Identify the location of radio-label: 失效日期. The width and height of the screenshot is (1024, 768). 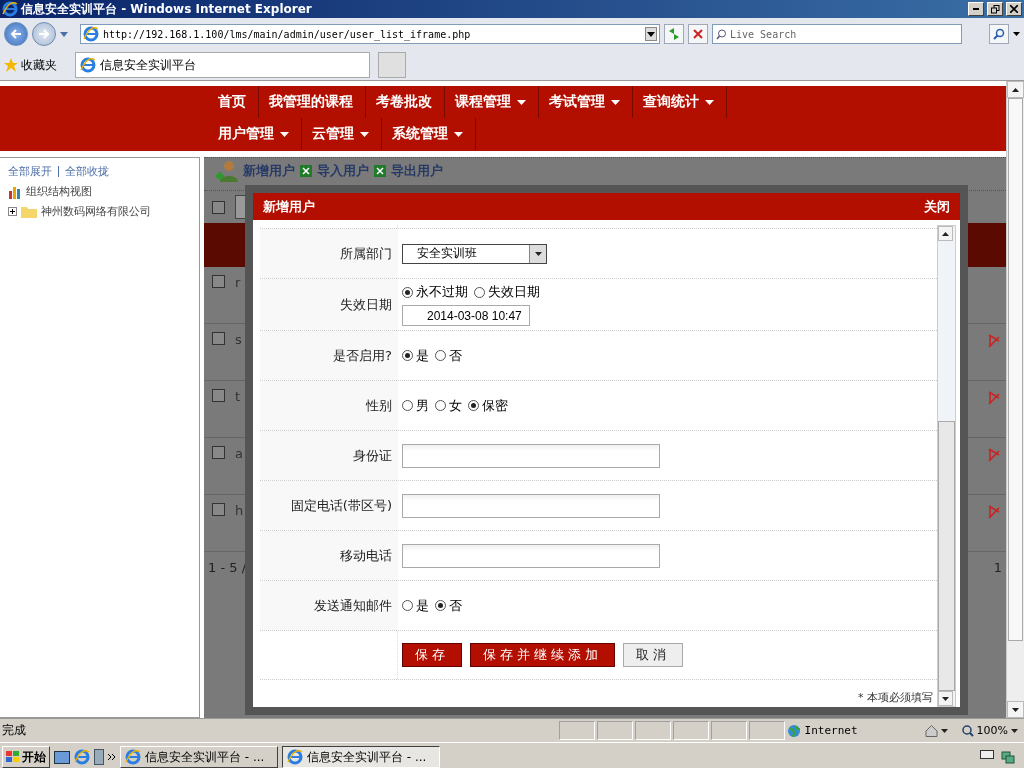
(514, 292).